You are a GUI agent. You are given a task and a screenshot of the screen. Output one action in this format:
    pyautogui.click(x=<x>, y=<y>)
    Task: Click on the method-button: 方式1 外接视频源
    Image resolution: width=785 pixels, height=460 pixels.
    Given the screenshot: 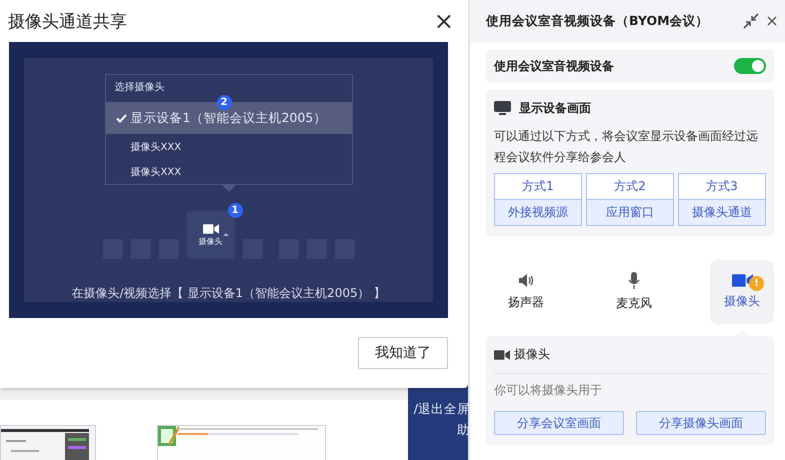 What is the action you would take?
    pyautogui.click(x=538, y=199)
    